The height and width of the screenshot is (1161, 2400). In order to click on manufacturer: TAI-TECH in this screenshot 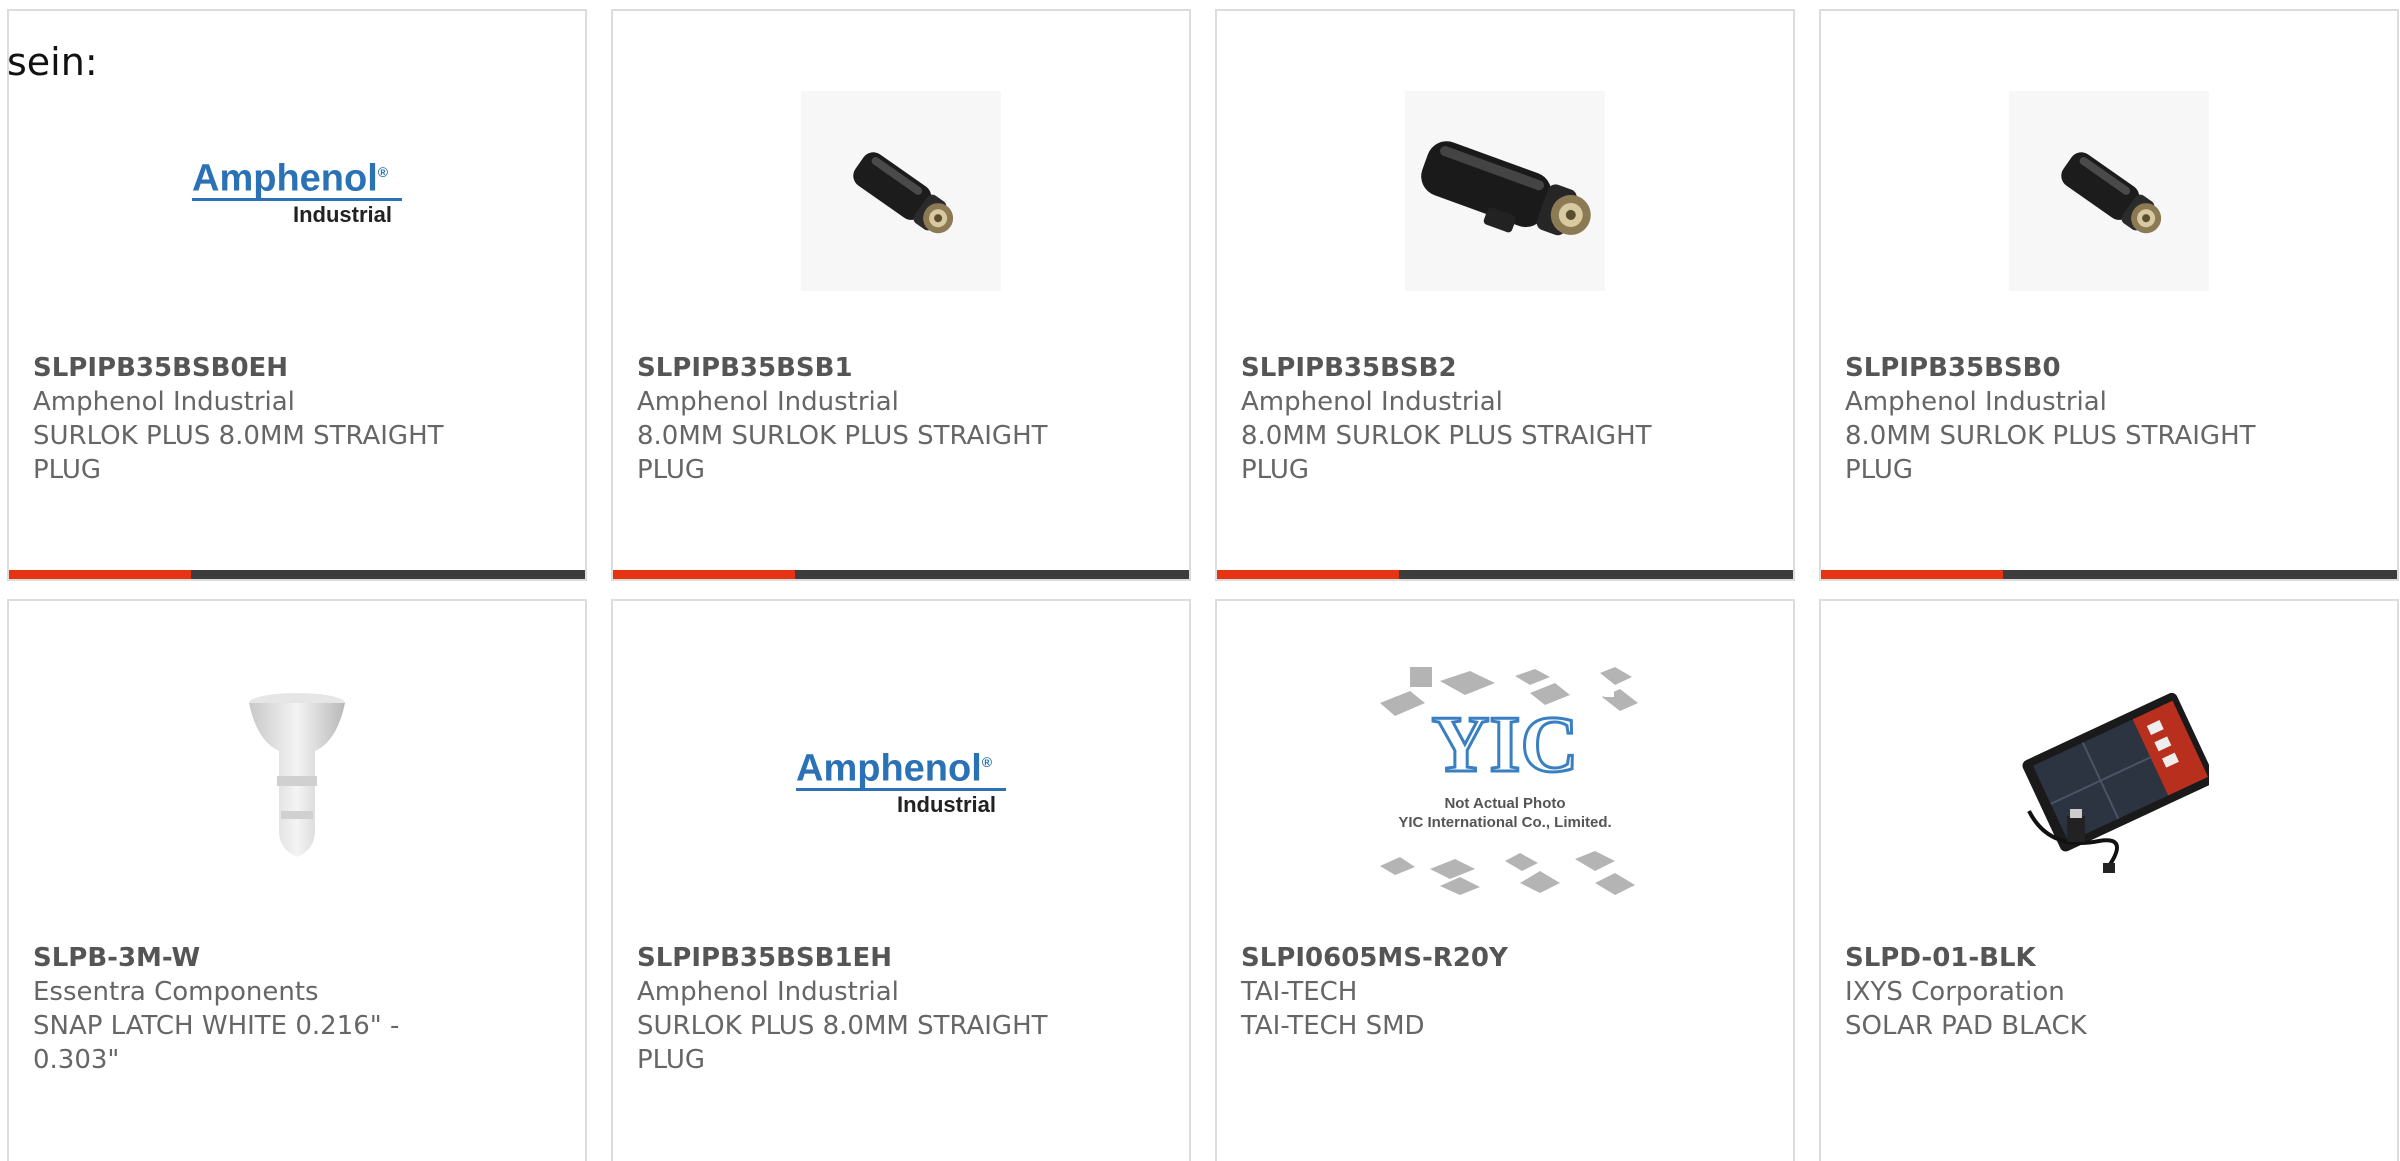, I will do `click(1299, 992)`.